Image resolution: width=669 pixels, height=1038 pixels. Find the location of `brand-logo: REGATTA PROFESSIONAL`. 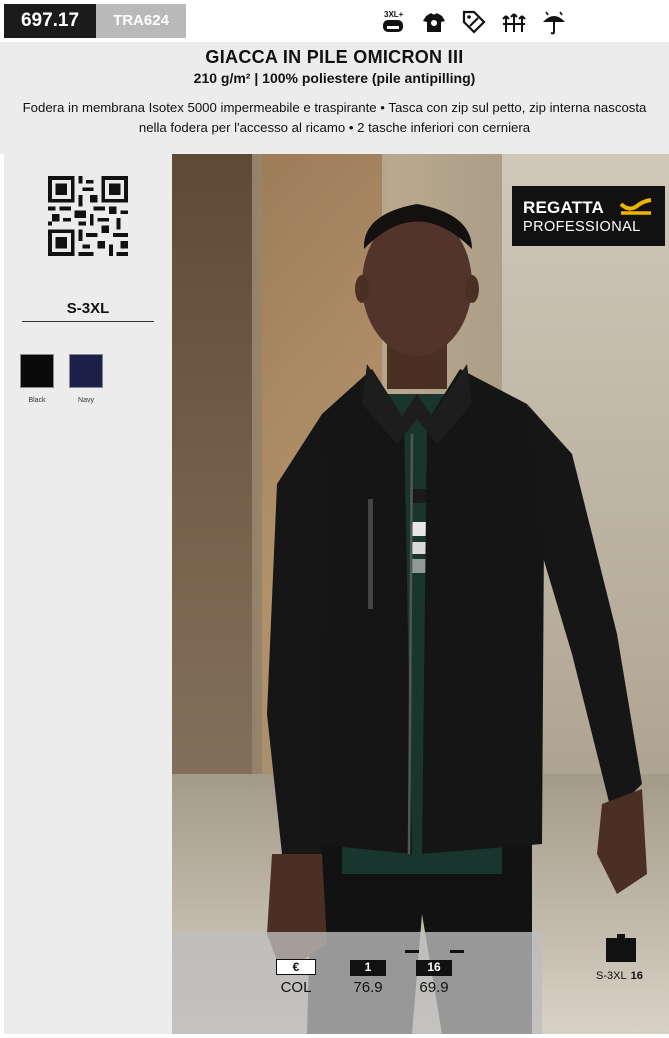

brand-logo: REGATTA PROFESSIONAL is located at coordinates (588, 216).